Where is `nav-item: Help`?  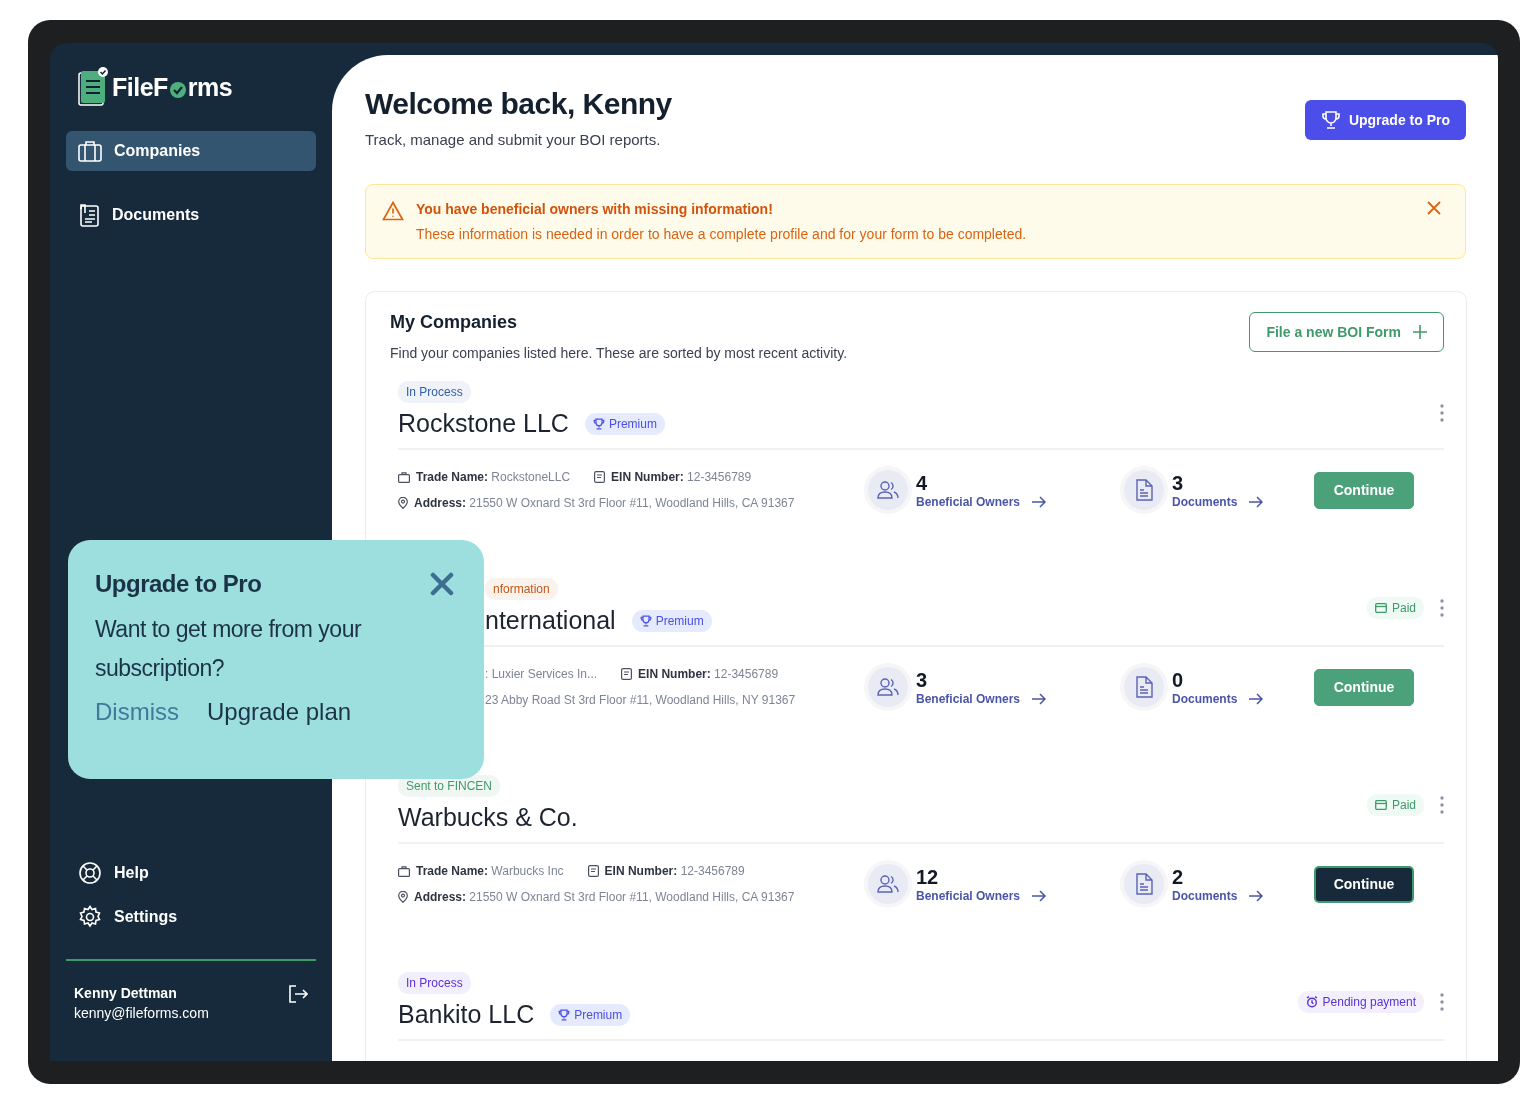 nav-item: Help is located at coordinates (191, 873).